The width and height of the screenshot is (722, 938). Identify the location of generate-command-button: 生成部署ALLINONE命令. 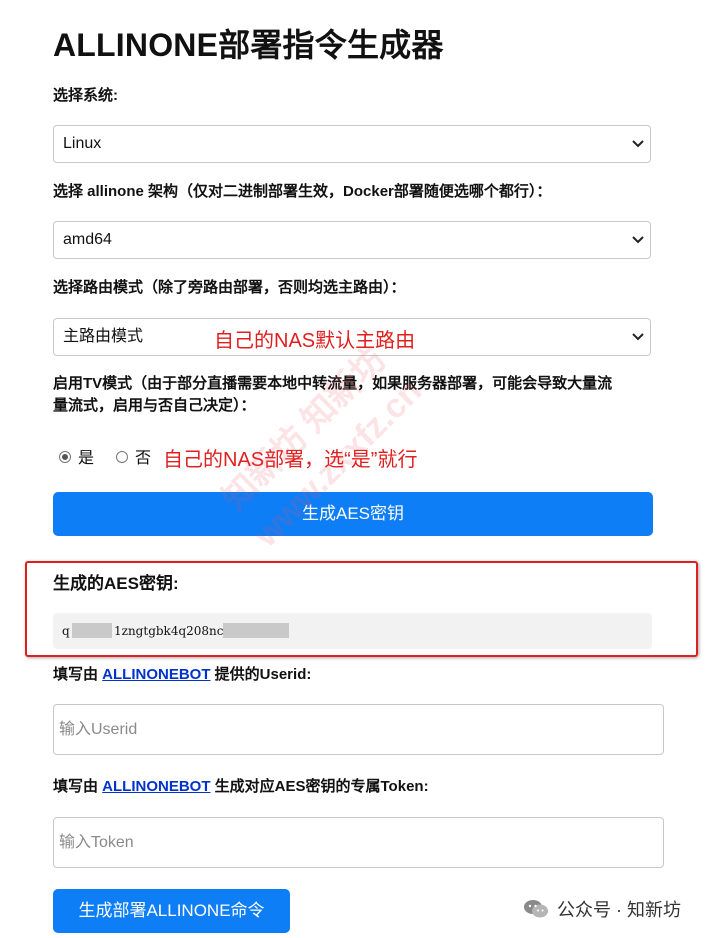
(171, 911).